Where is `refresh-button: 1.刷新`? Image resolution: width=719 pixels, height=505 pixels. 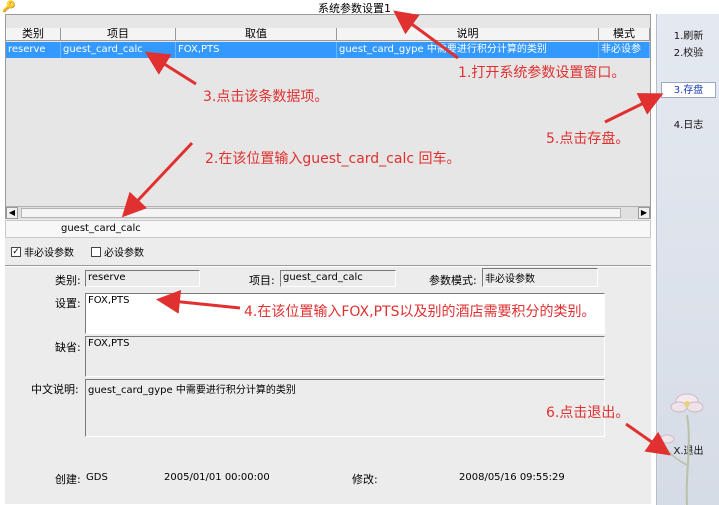 refresh-button: 1.刷新 is located at coordinates (688, 37).